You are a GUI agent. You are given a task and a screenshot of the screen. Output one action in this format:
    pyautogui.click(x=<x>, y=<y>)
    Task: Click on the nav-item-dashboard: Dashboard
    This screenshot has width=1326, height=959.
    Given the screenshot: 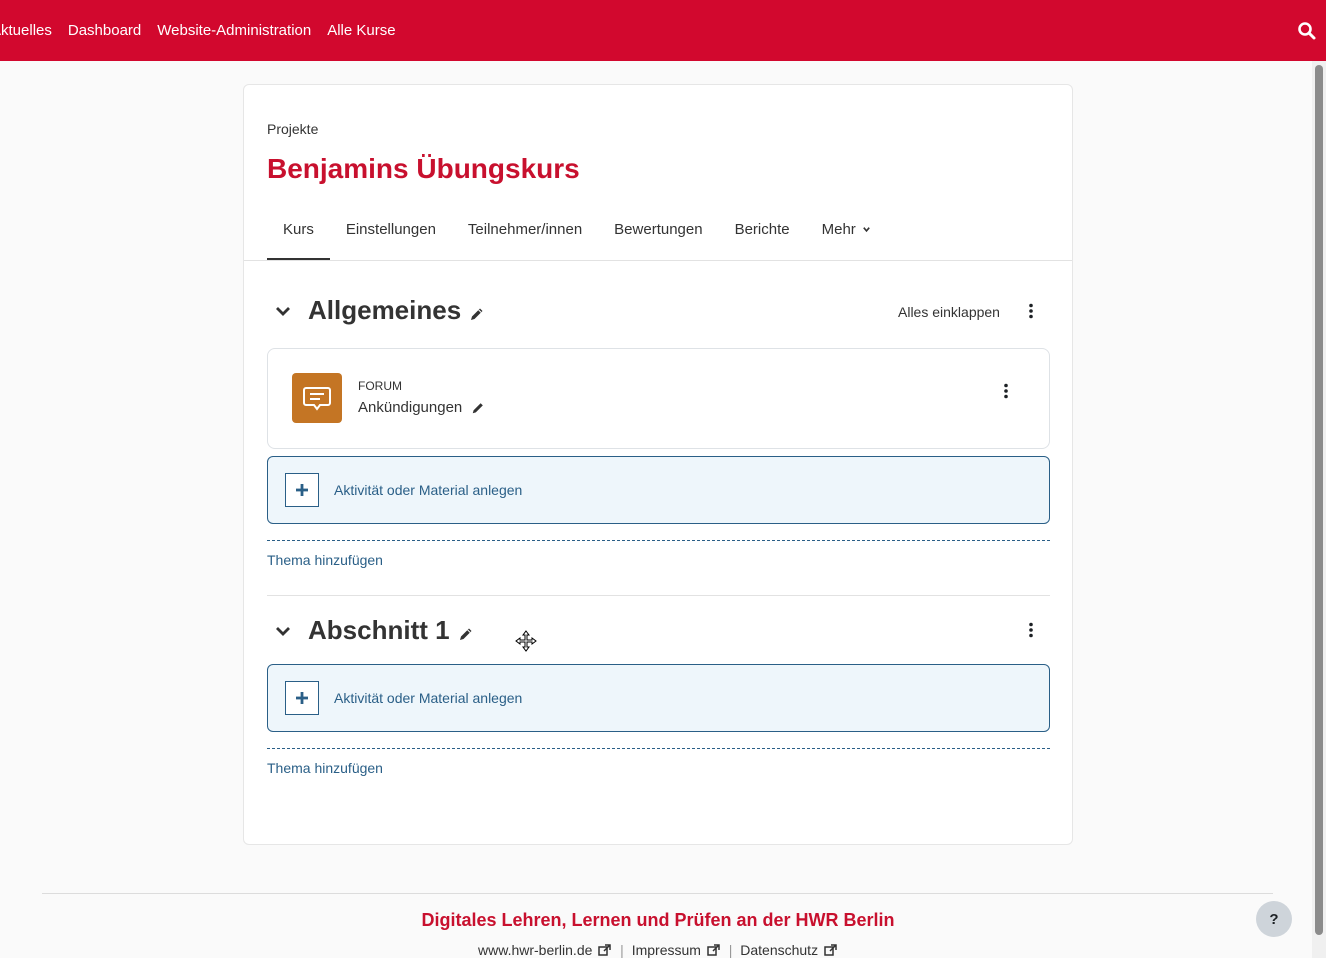 What is the action you would take?
    pyautogui.click(x=104, y=30)
    